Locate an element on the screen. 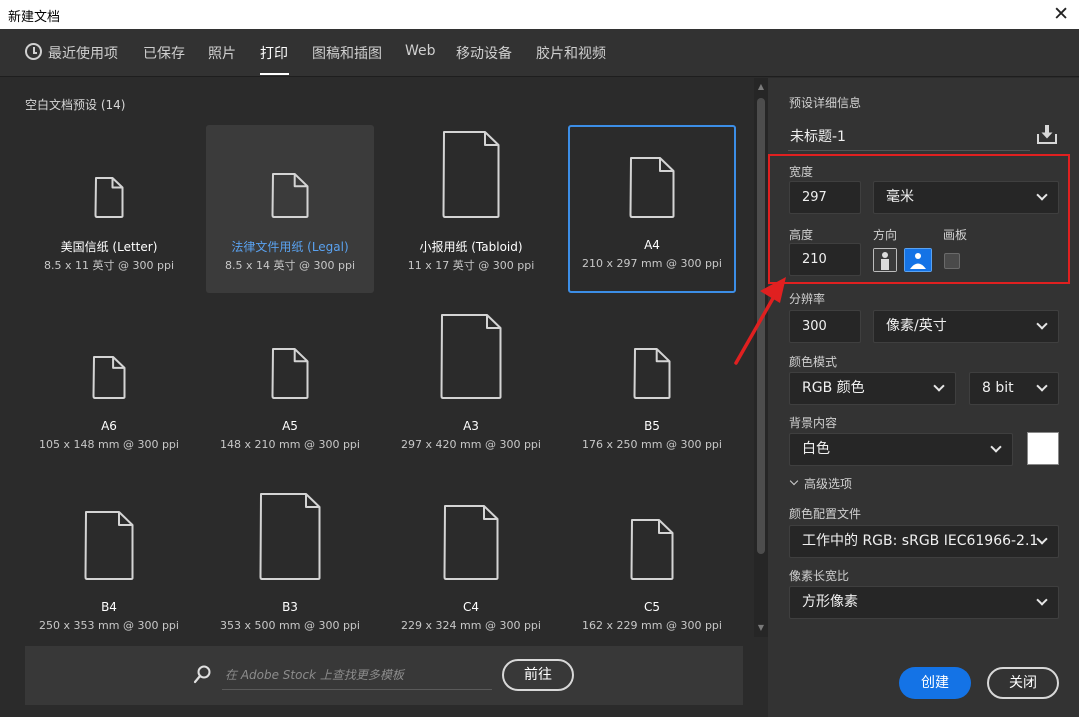 The image size is (1079, 717). tab-art-illustration: 图稿和插图 is located at coordinates (347, 53).